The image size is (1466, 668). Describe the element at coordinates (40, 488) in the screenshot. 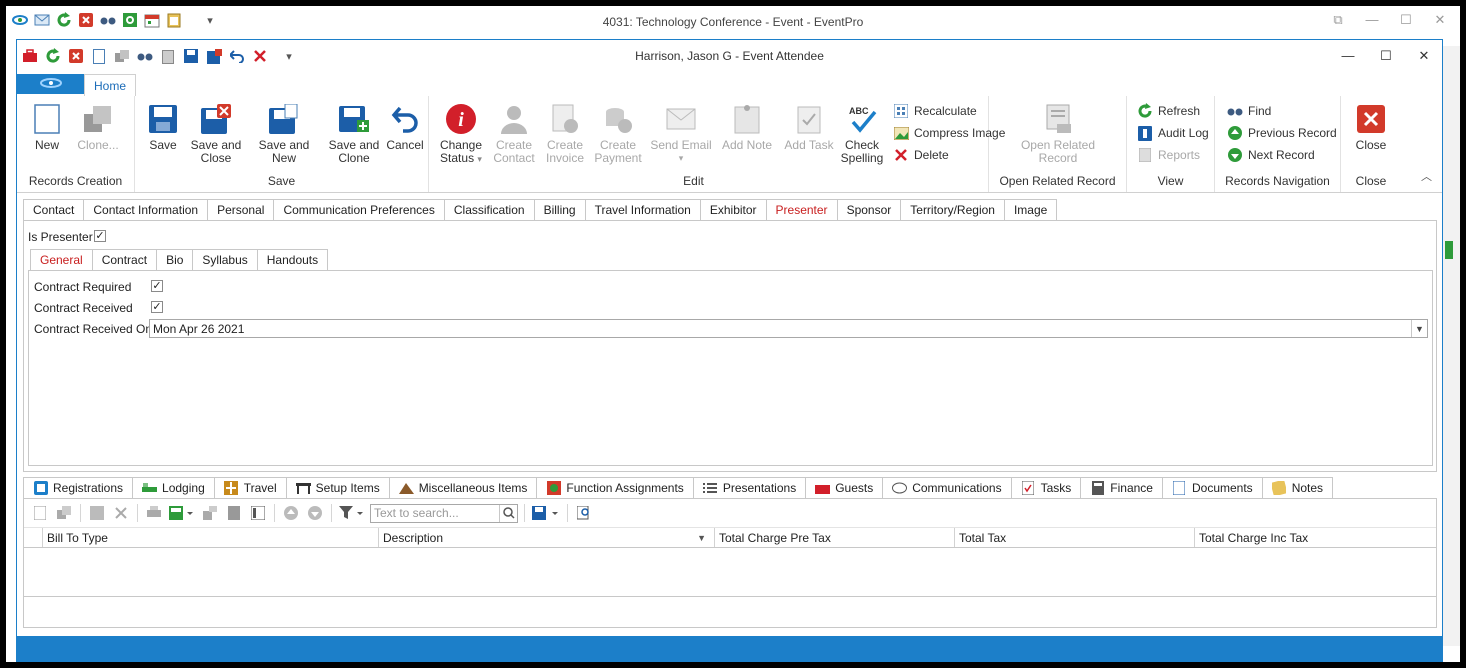

I see `registrations-icon` at that location.